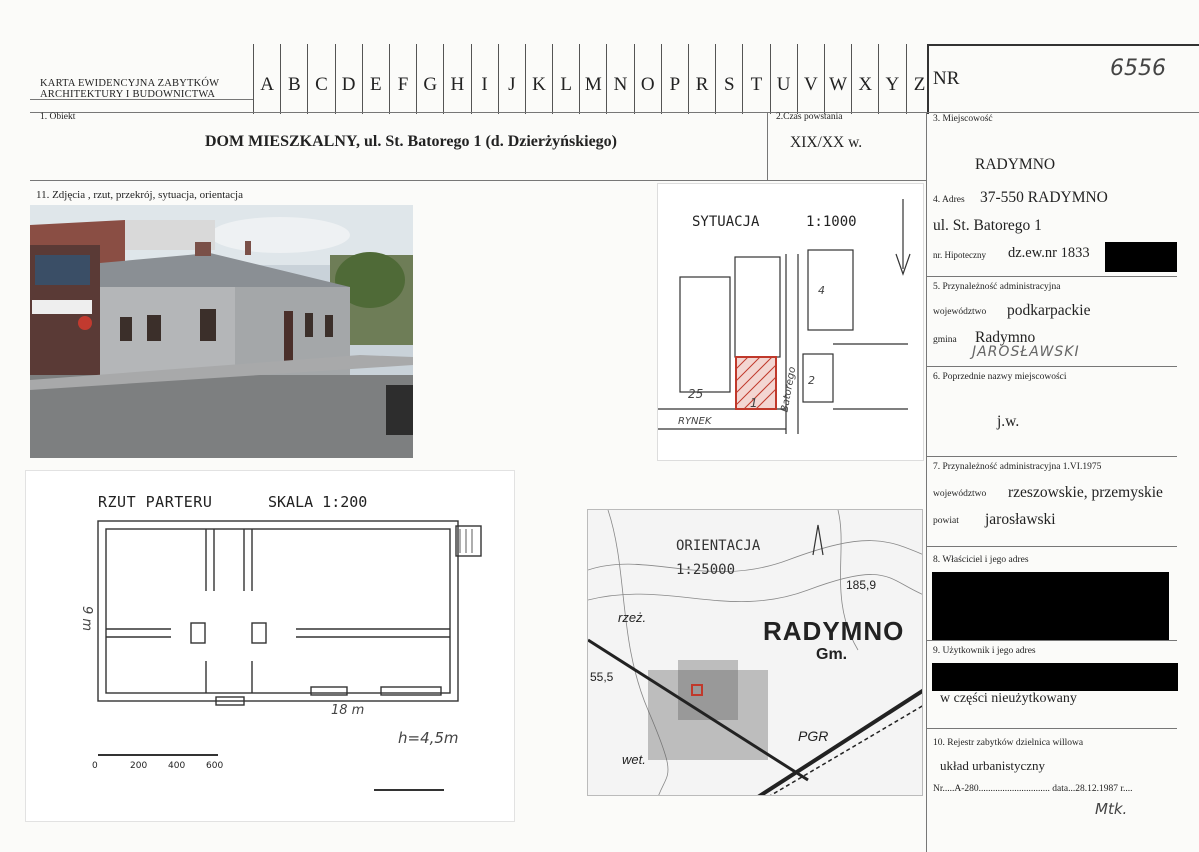 This screenshot has height=852, width=1199. What do you see at coordinates (139, 766) in the screenshot?
I see `scale-tick-label: 200` at bounding box center [139, 766].